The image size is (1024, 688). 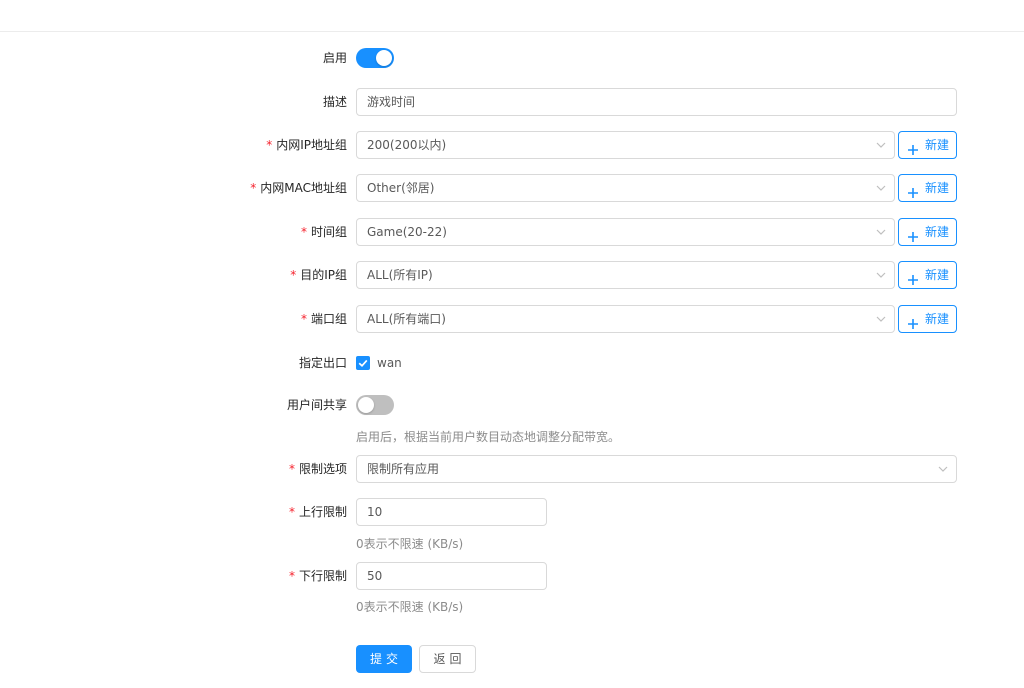 What do you see at coordinates (656, 102) in the screenshot?
I see `description-input: 游戏时间` at bounding box center [656, 102].